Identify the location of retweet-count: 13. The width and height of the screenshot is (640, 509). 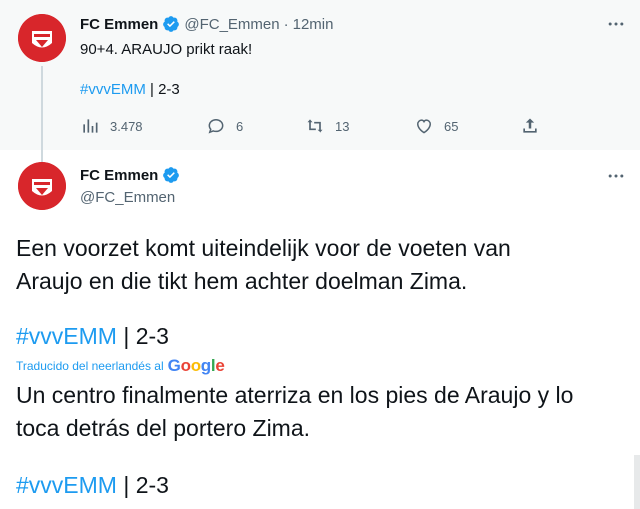
(342, 126).